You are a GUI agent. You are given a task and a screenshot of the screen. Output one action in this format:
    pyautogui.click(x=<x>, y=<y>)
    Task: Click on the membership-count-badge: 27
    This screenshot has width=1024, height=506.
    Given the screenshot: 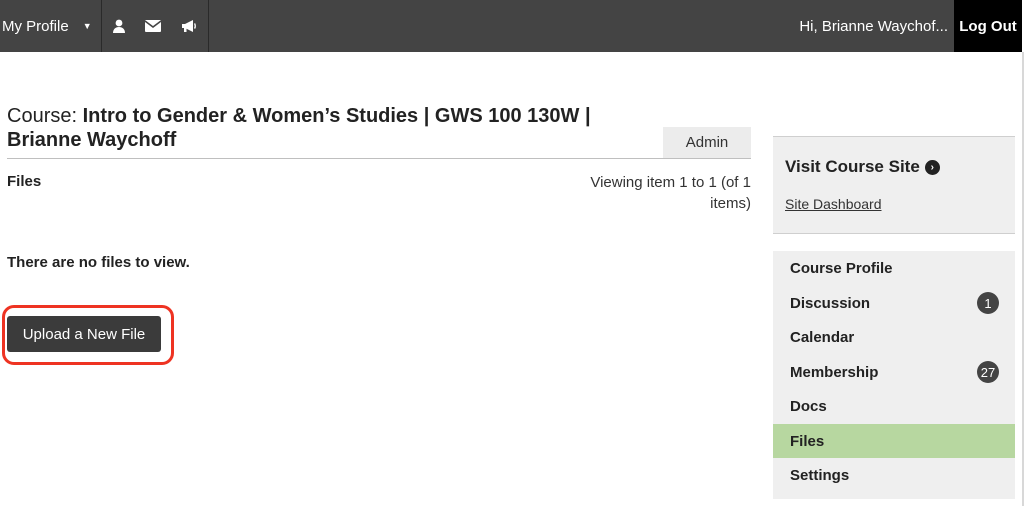 What is the action you would take?
    pyautogui.click(x=988, y=372)
    